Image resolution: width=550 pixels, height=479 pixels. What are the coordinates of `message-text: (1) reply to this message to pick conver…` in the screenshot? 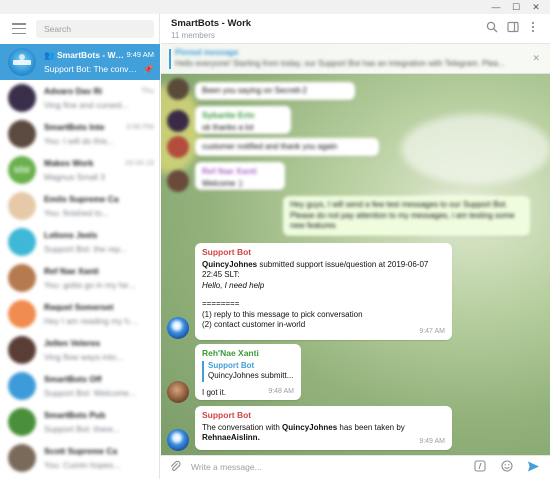 It's located at (282, 314).